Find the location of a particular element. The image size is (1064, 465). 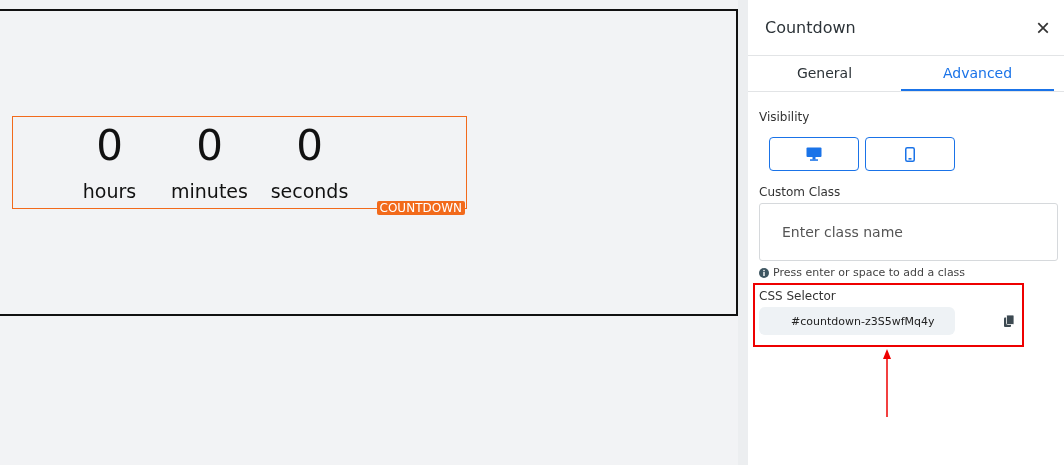

info-icon is located at coordinates (764, 272).